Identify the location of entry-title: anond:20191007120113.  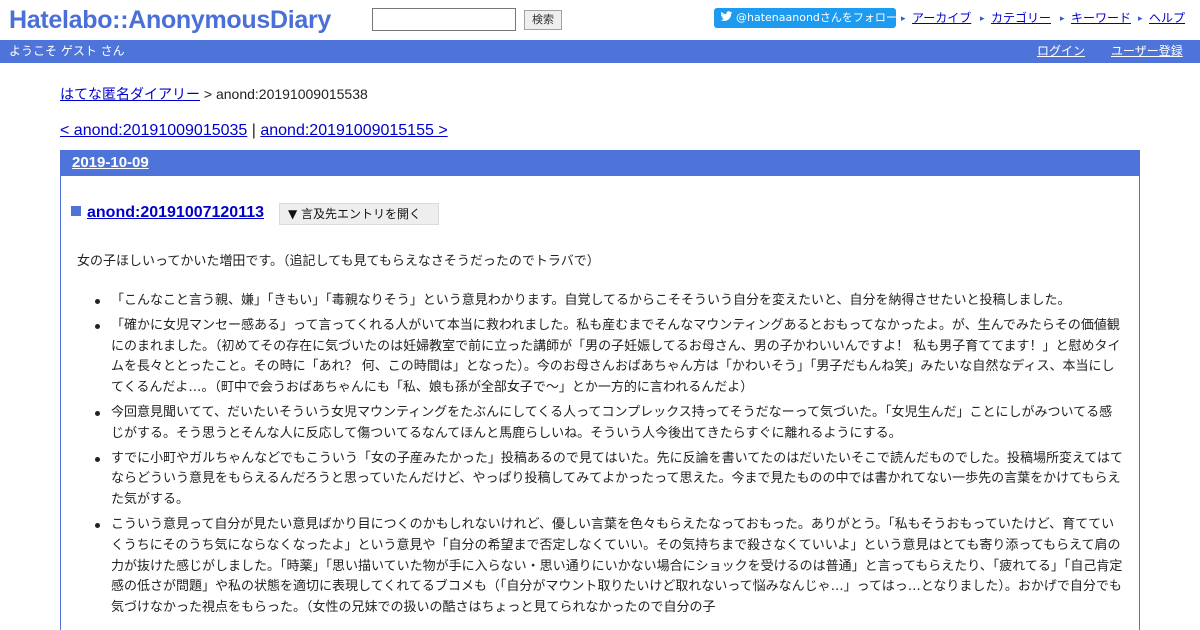
(167, 213).